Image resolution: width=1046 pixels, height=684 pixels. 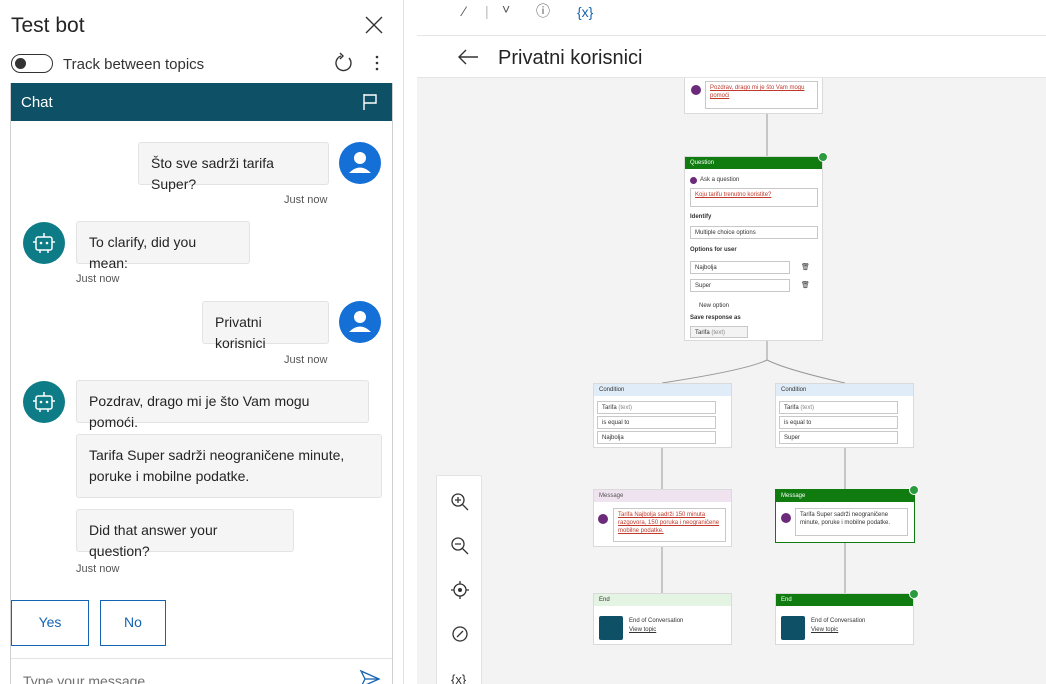 I want to click on condition-value: Super, so click(x=838, y=437).